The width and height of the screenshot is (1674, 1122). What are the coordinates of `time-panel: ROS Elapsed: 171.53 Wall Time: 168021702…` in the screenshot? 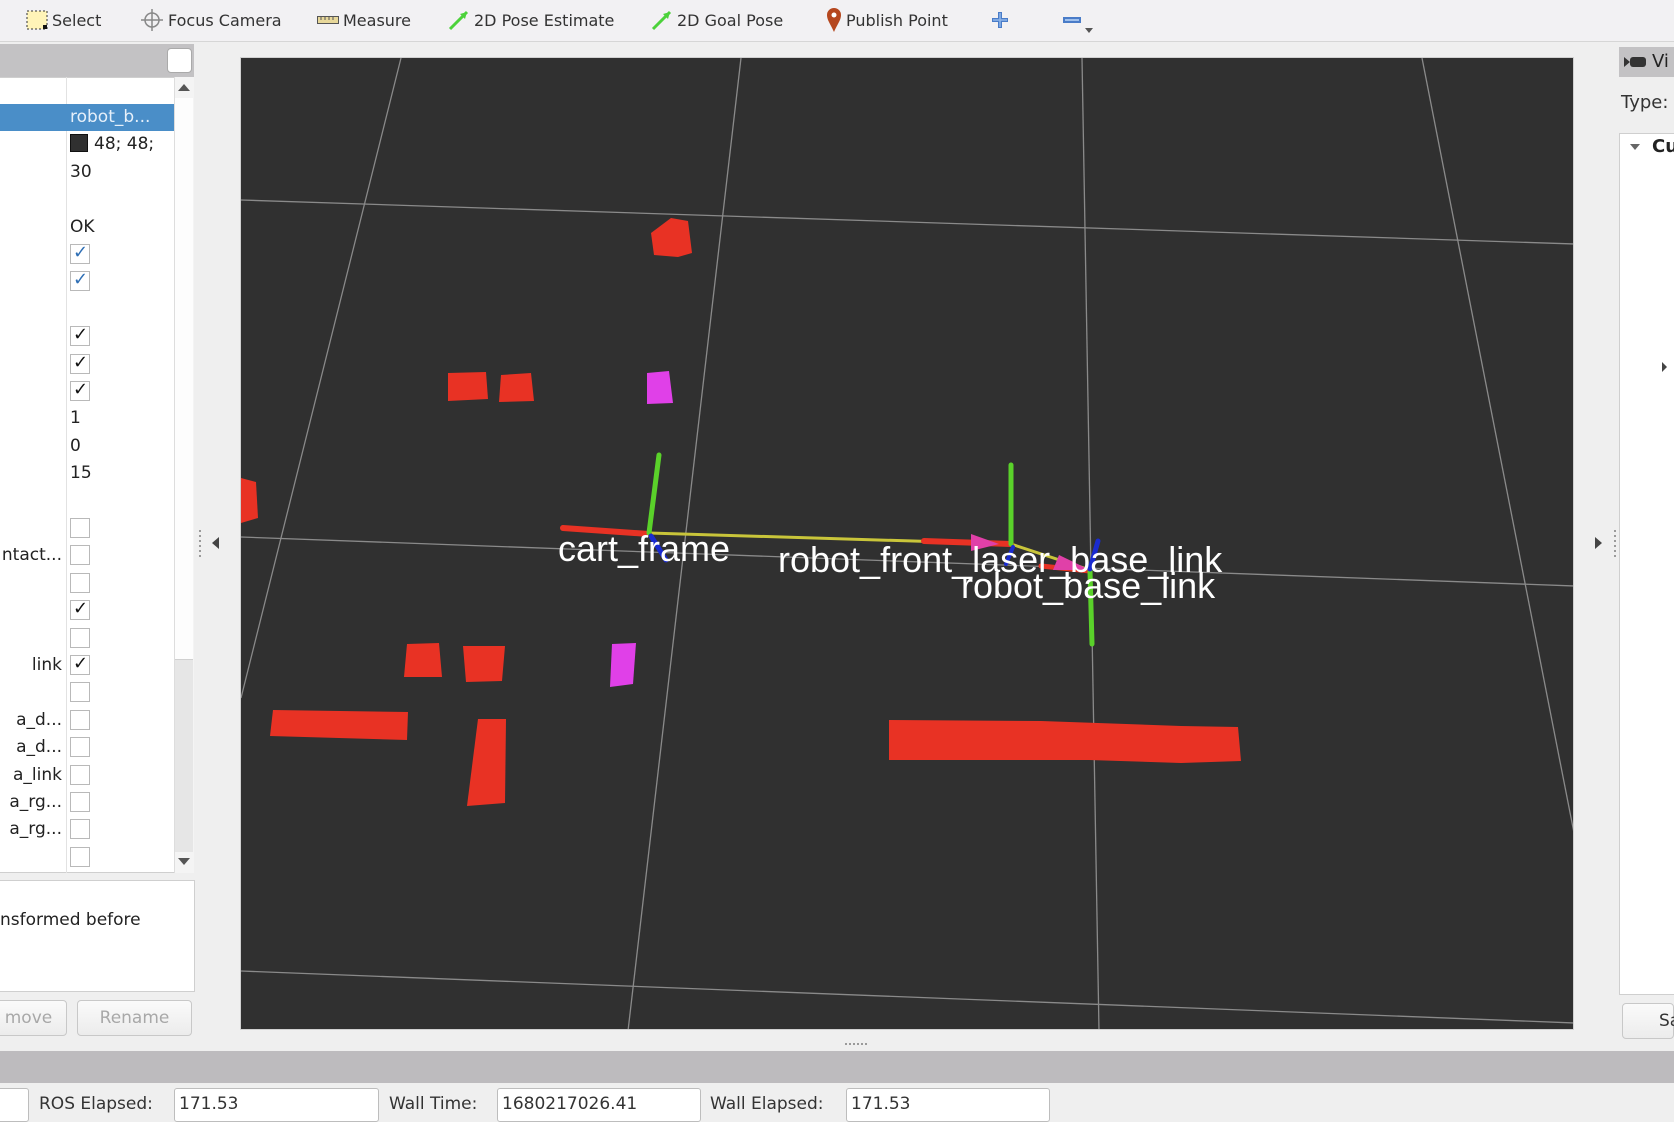 It's located at (837, 1102).